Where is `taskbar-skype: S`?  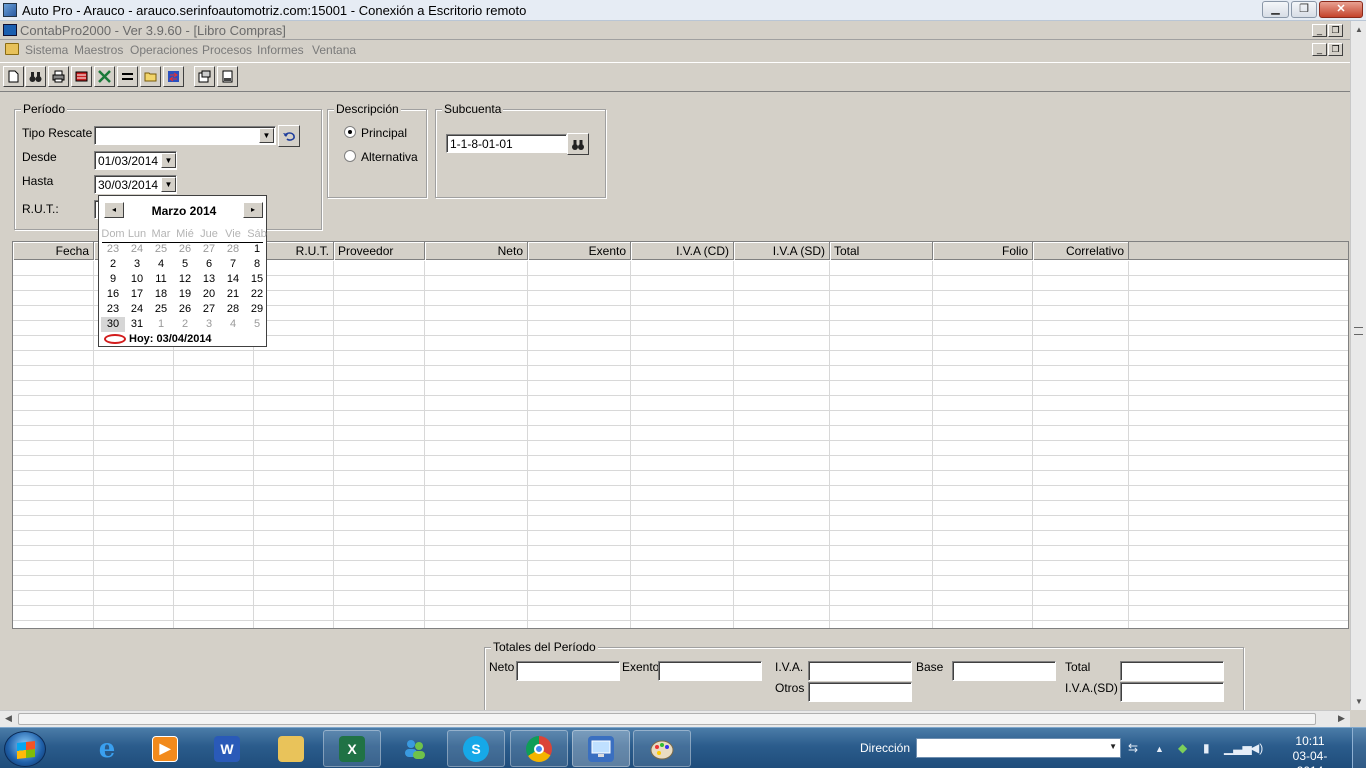
taskbar-skype: S is located at coordinates (476, 748).